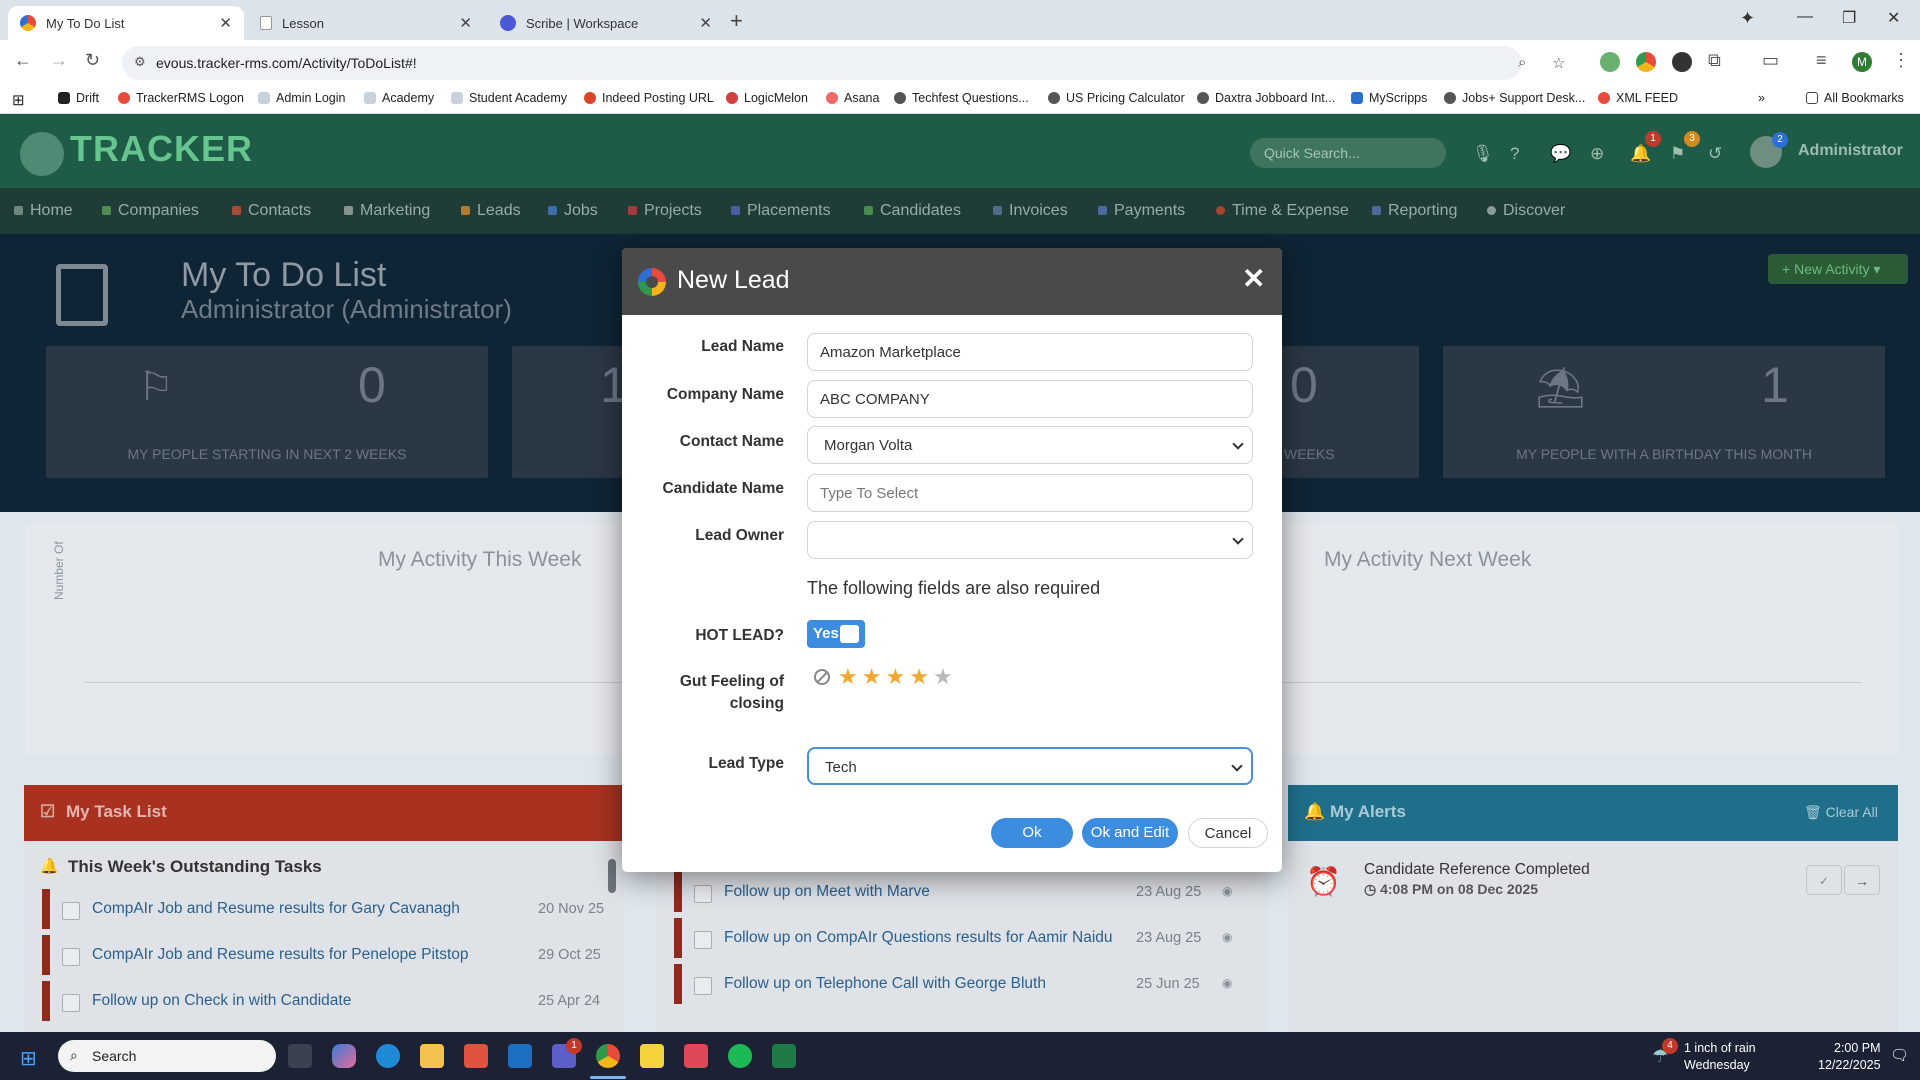 This screenshot has height=1080, width=1920. I want to click on zoom-icon: ⌕, so click(1522, 62).